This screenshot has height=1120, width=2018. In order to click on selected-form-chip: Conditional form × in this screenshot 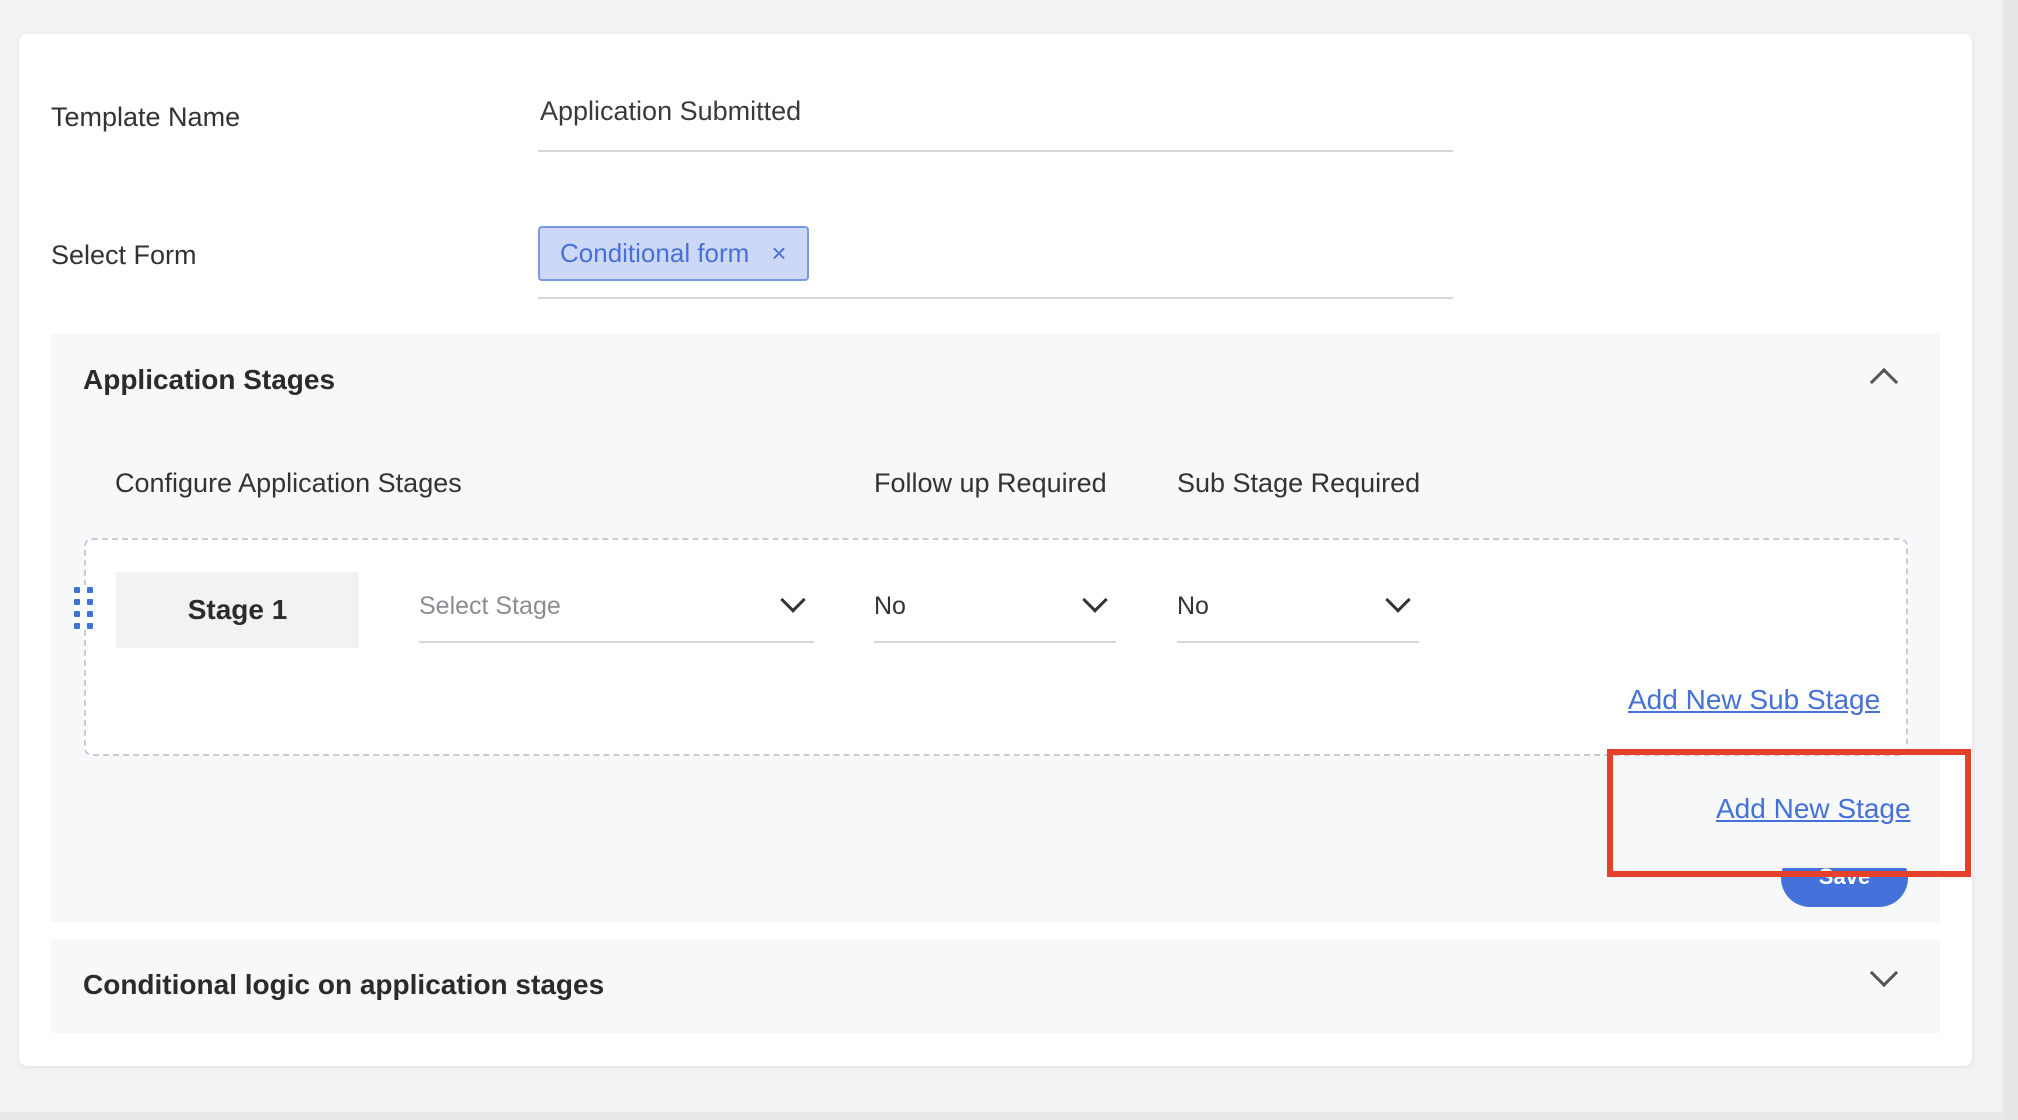, I will do `click(673, 253)`.